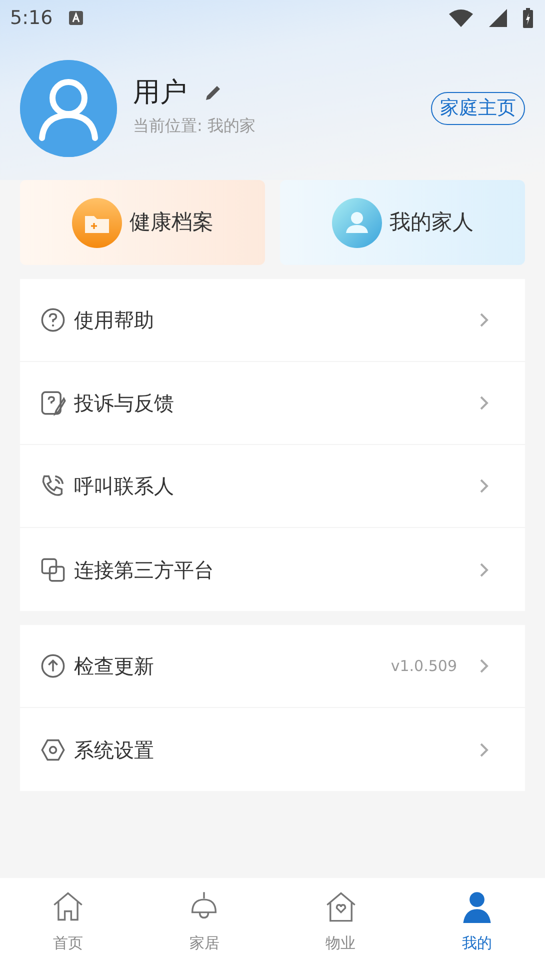 Image resolution: width=545 pixels, height=968 pixels. What do you see at coordinates (68, 108) in the screenshot?
I see `avatar` at bounding box center [68, 108].